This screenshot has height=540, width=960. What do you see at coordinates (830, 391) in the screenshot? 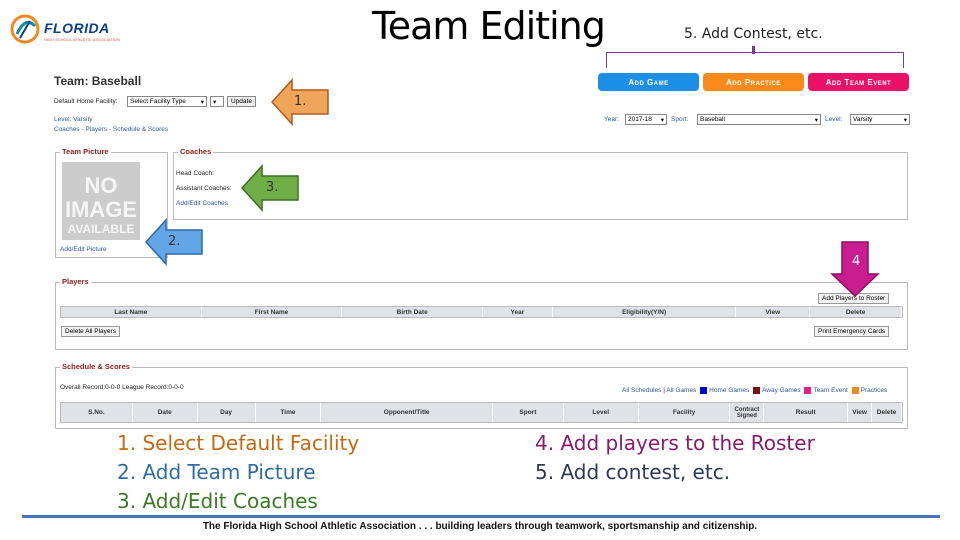
I see `team-event-legend: Team Event` at bounding box center [830, 391].